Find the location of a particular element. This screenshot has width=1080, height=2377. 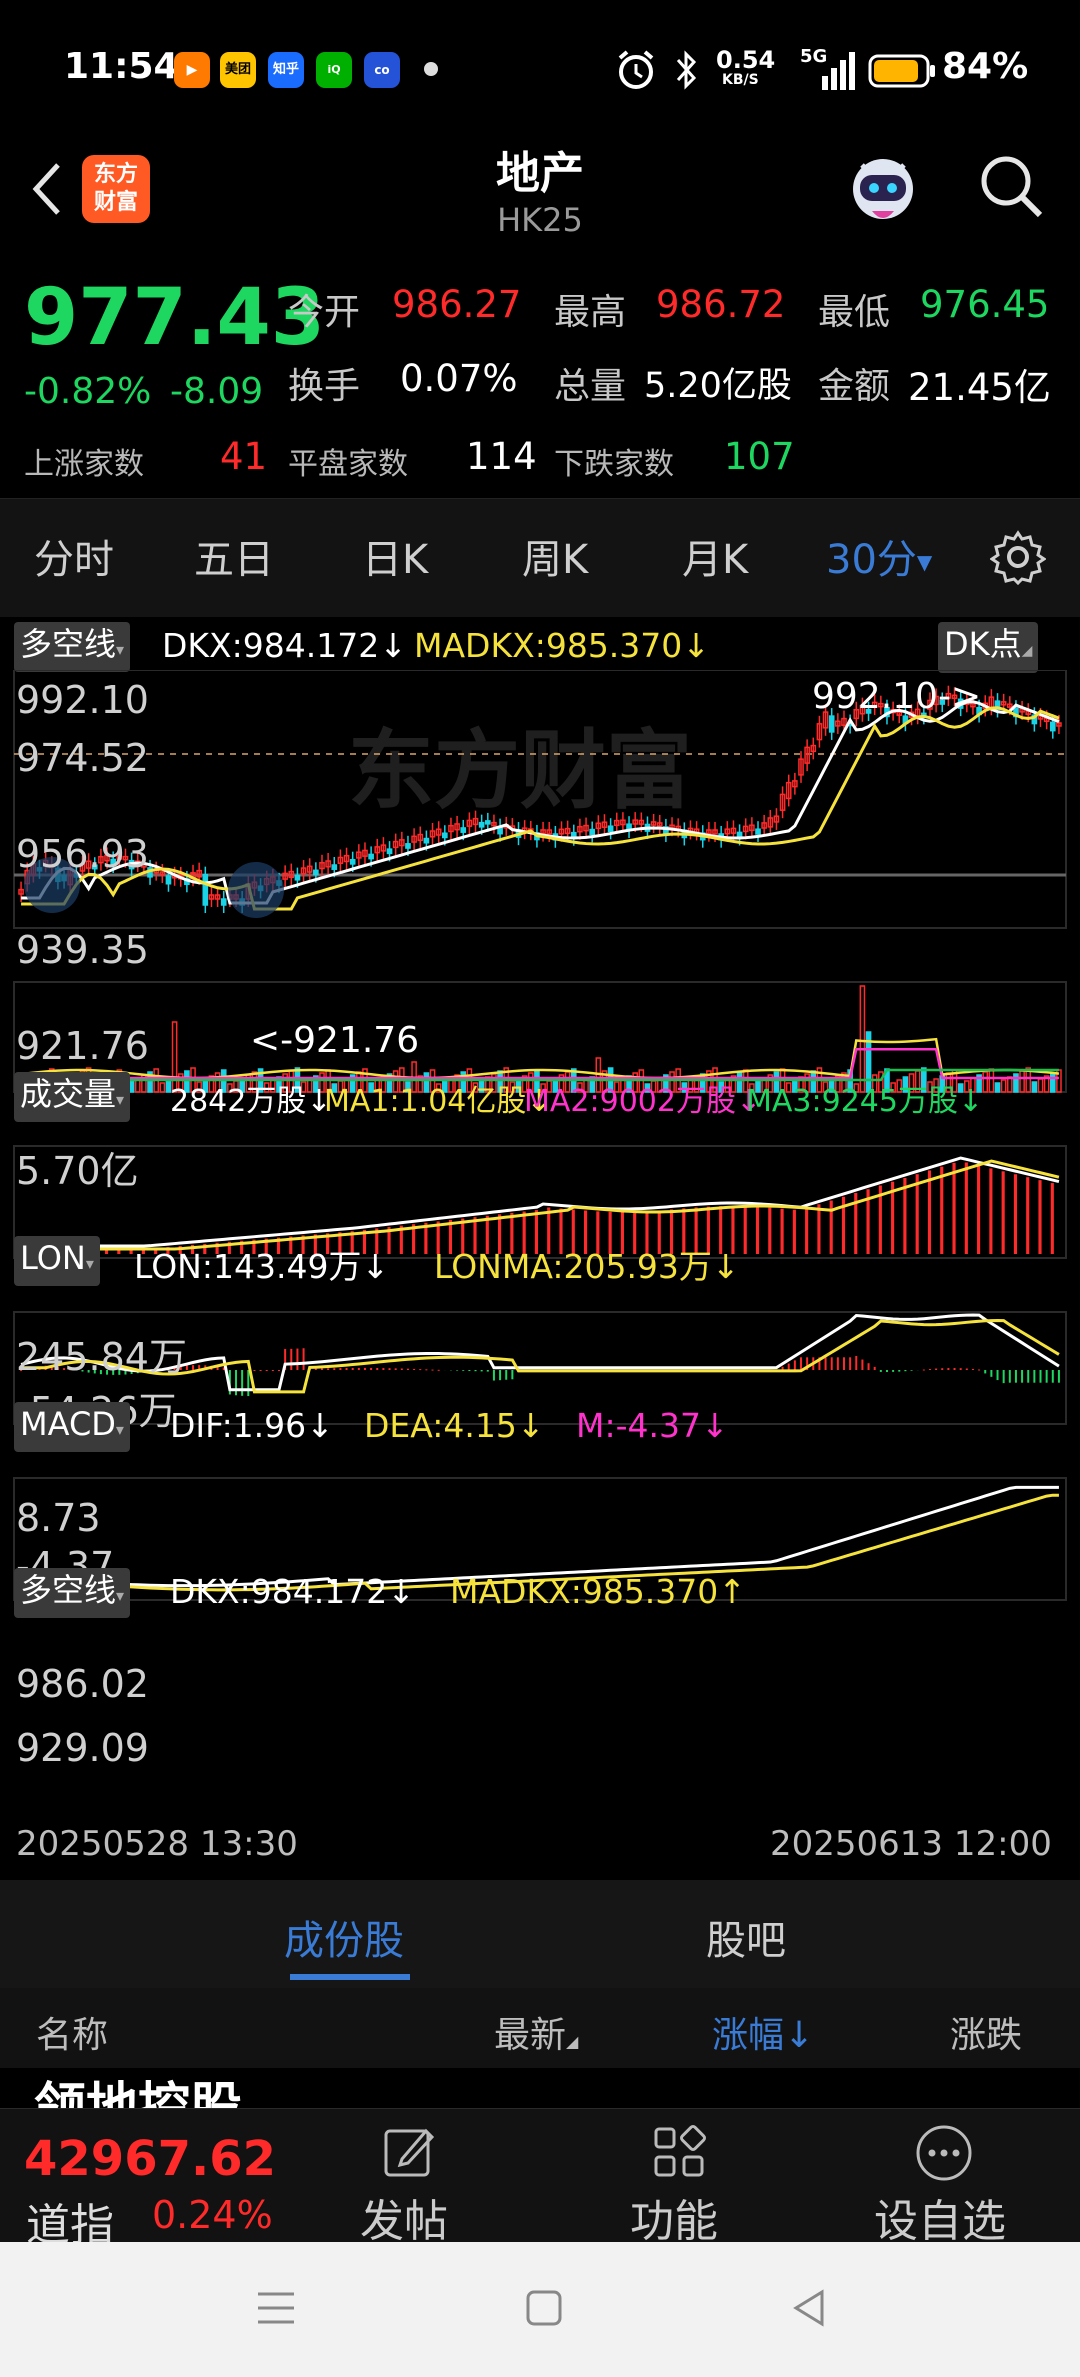

high-label: 最高 is located at coordinates (590, 312).